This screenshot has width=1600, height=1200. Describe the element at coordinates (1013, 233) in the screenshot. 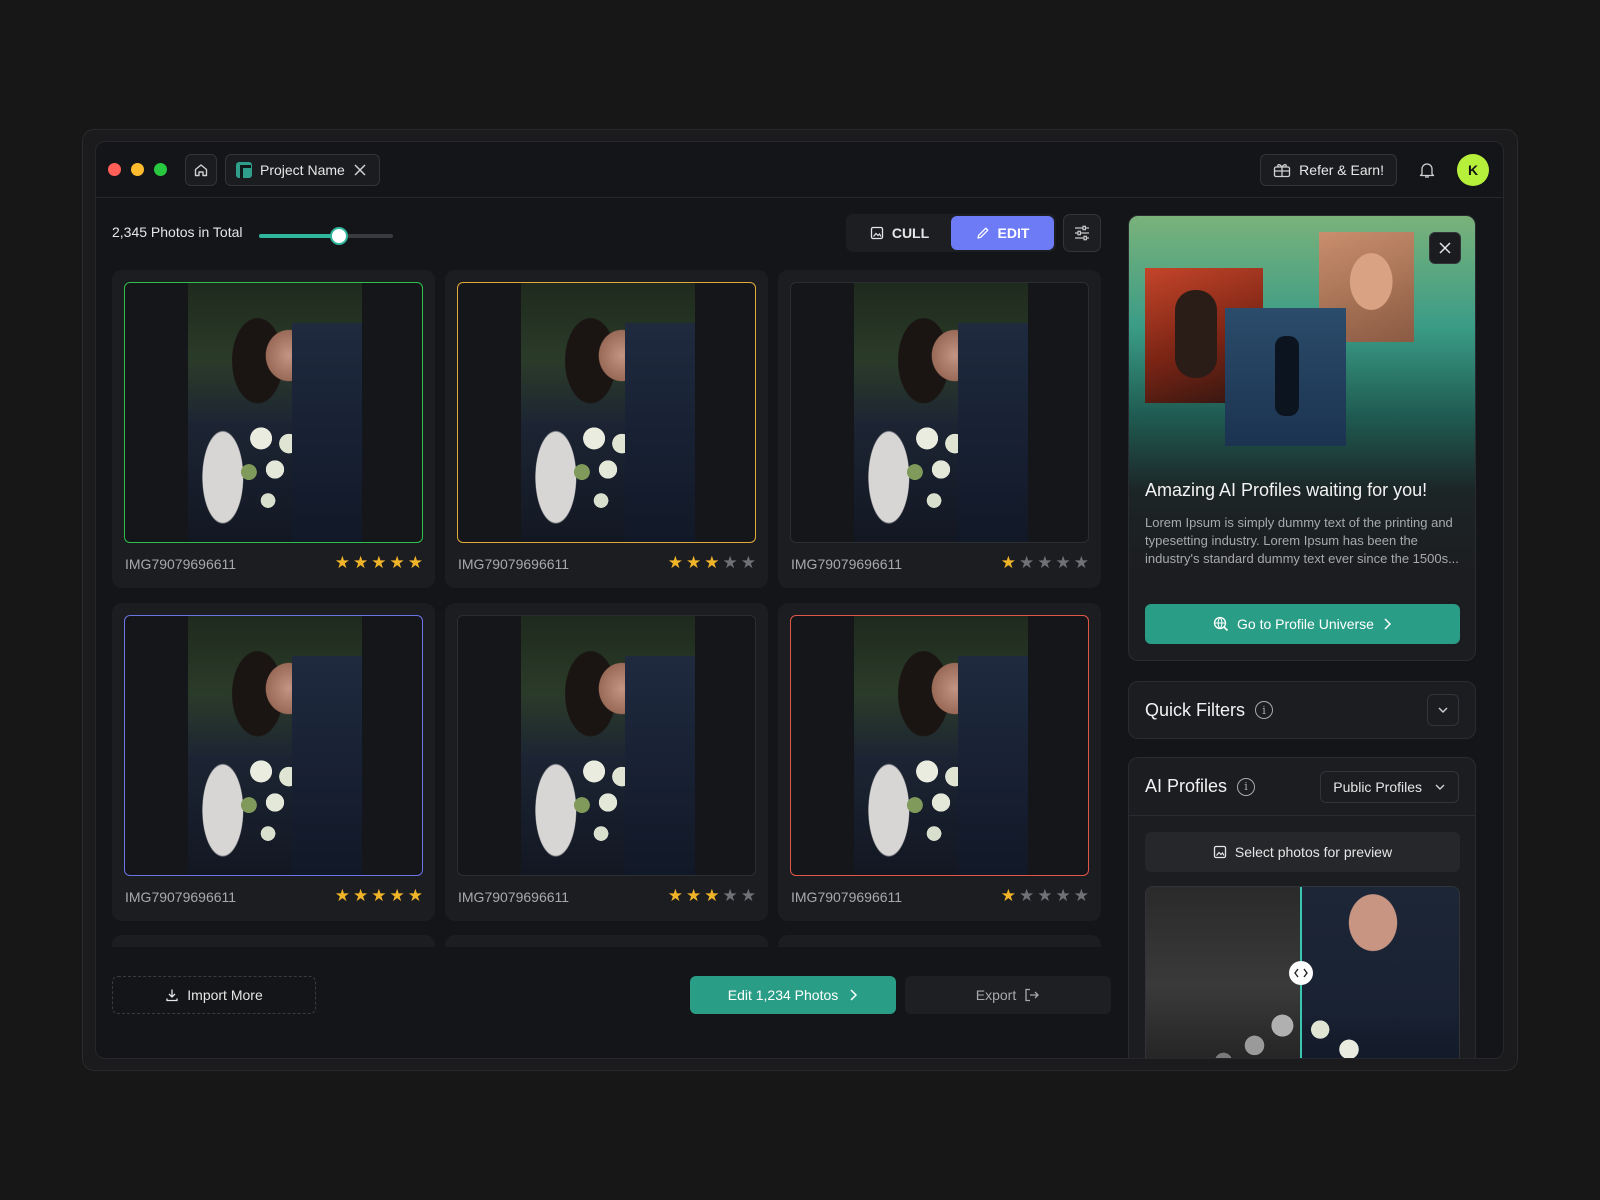

I see `edit-mode-label: EDIT` at that location.